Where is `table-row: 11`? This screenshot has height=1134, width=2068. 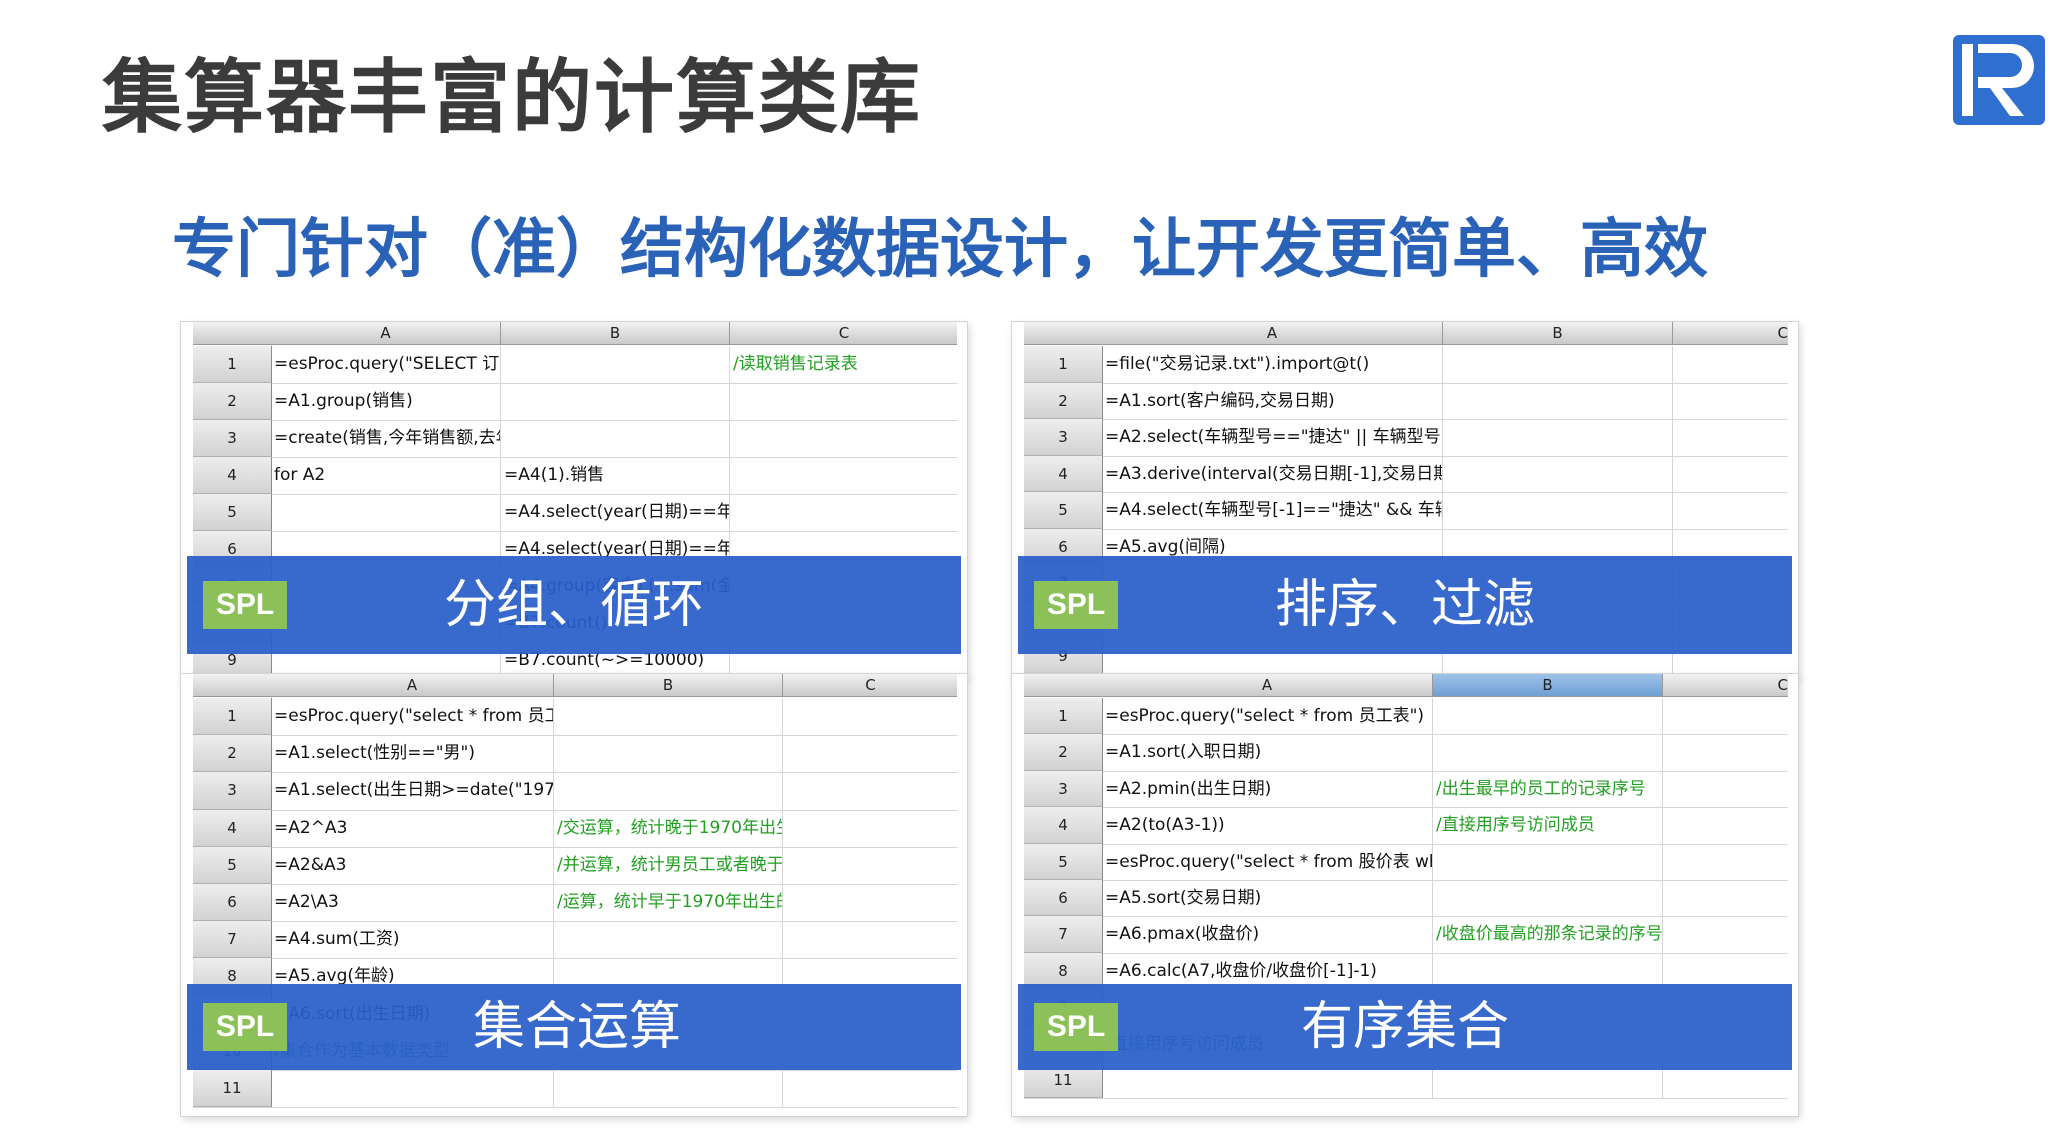
table-row: 11 is located at coordinates (575, 1089).